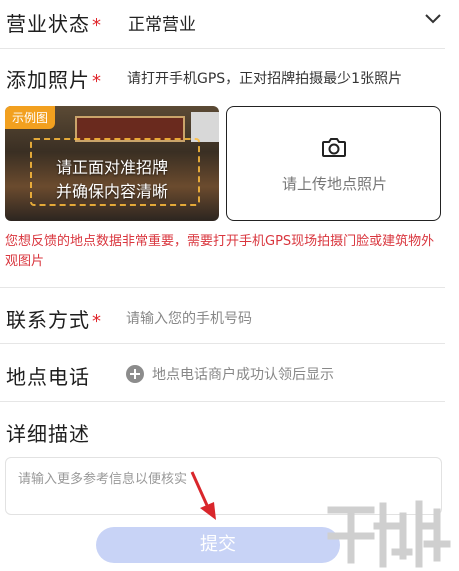  I want to click on example-photo: 示例图 请正面对准招牌 并确保内容清晰, so click(112, 163).